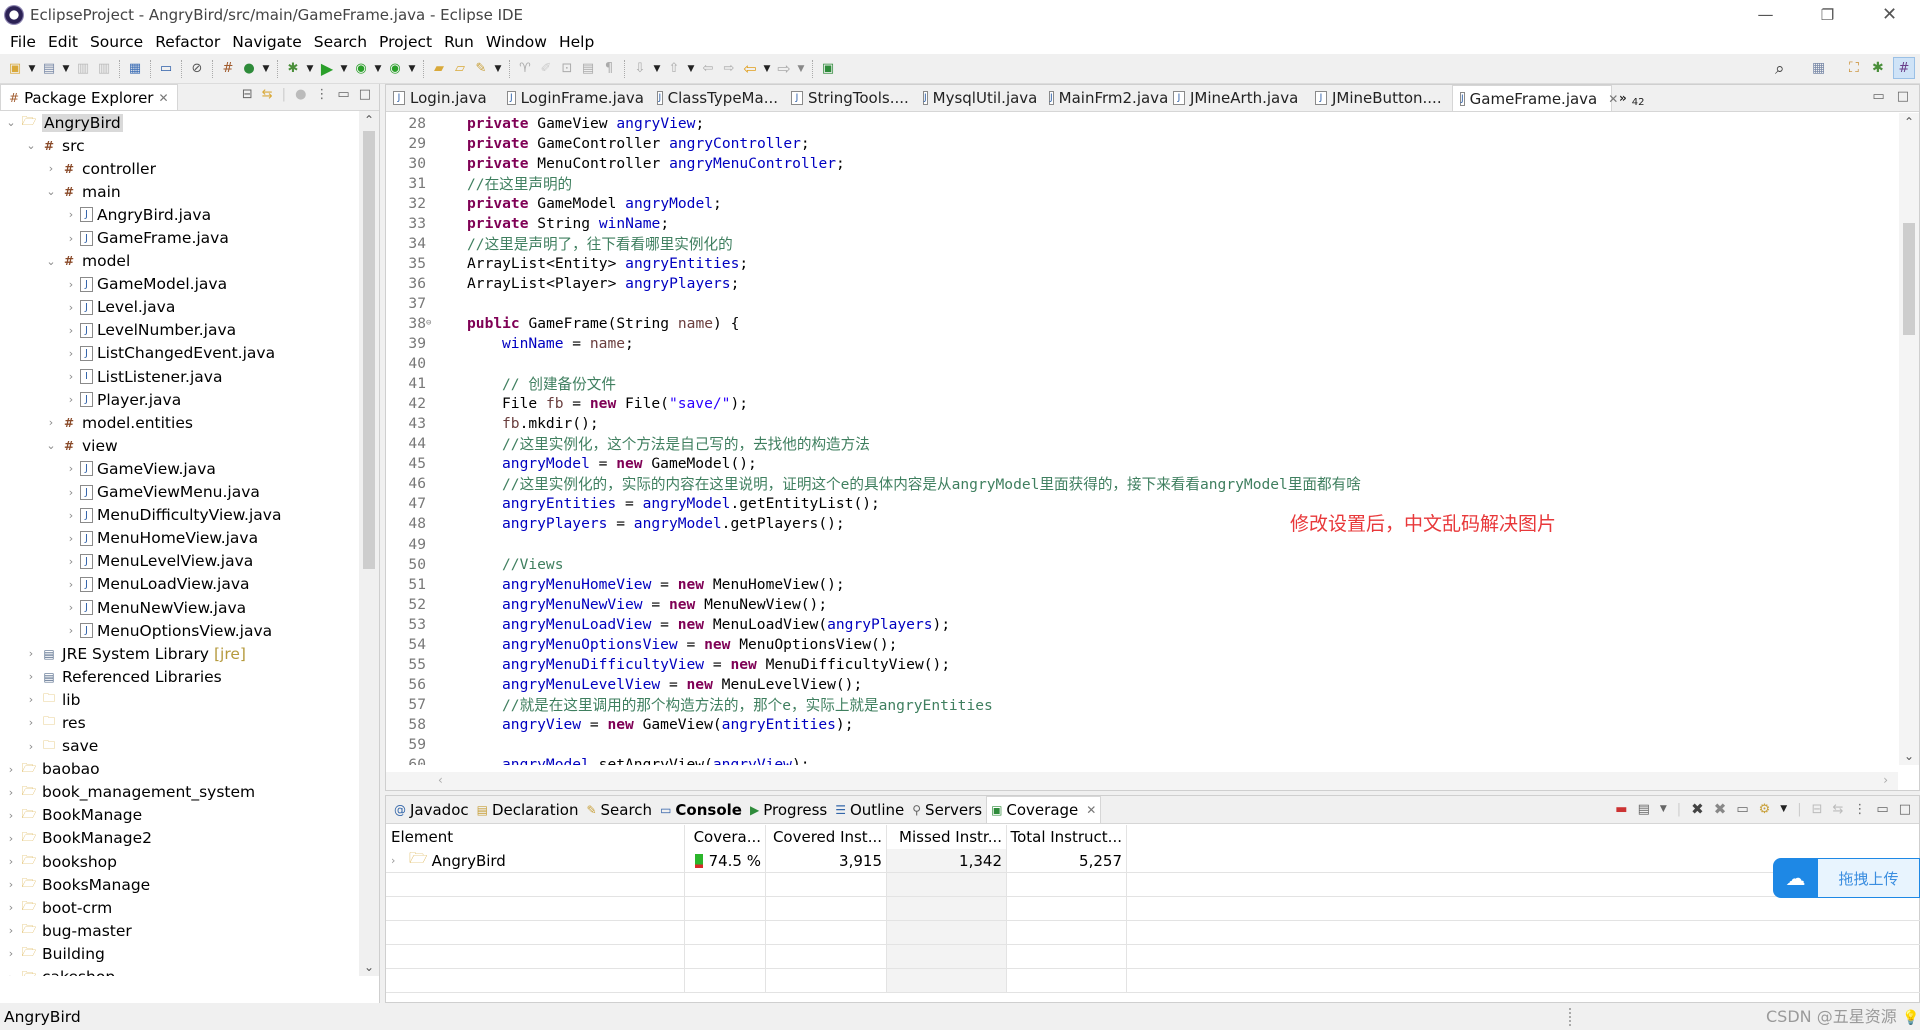 This screenshot has height=1030, width=1920. Describe the element at coordinates (180, 792) in the screenshot. I see `tree-item: › 🗁 book_management_system` at that location.